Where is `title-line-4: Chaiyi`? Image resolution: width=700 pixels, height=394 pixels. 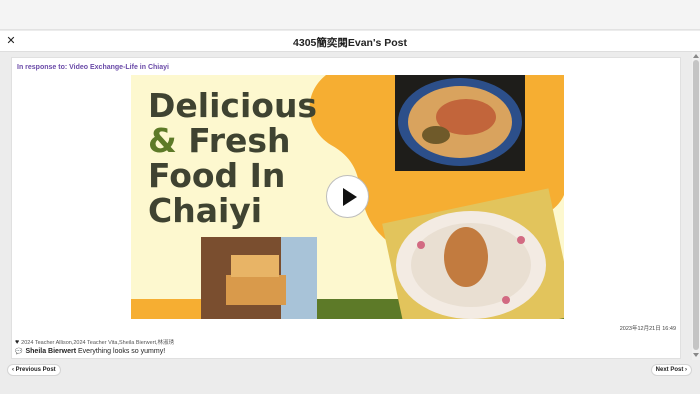 title-line-4: Chaiyi is located at coordinates (205, 210).